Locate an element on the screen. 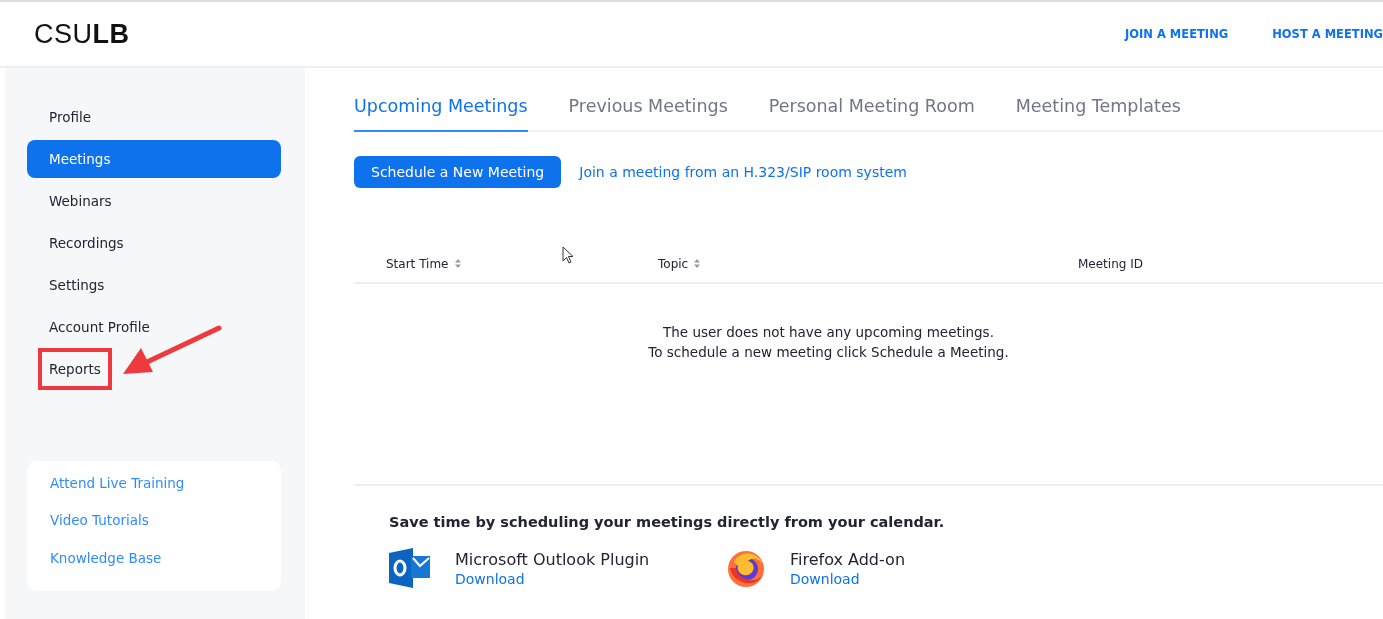  sidebar-item: Settings is located at coordinates (154, 285).